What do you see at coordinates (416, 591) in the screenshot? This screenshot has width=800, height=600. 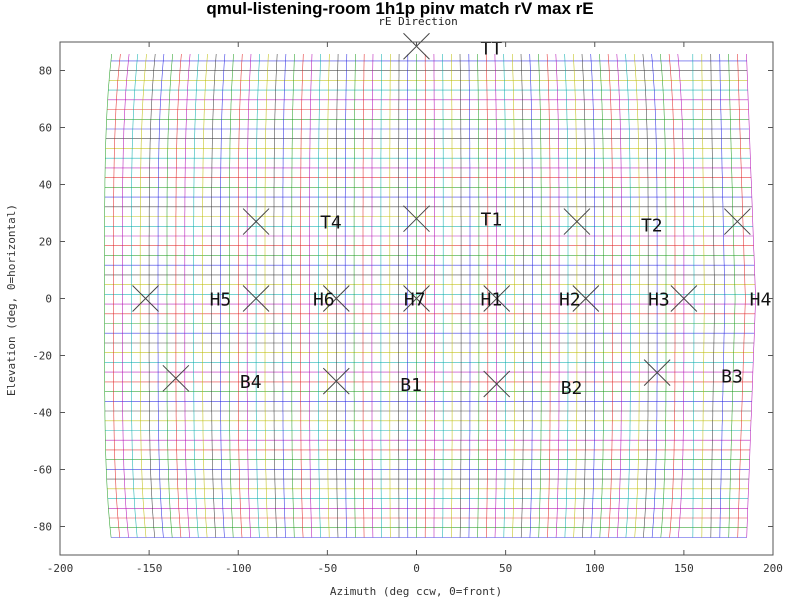 I see `x-axis-label: Azimuth (deg ccw, 0=front)` at bounding box center [416, 591].